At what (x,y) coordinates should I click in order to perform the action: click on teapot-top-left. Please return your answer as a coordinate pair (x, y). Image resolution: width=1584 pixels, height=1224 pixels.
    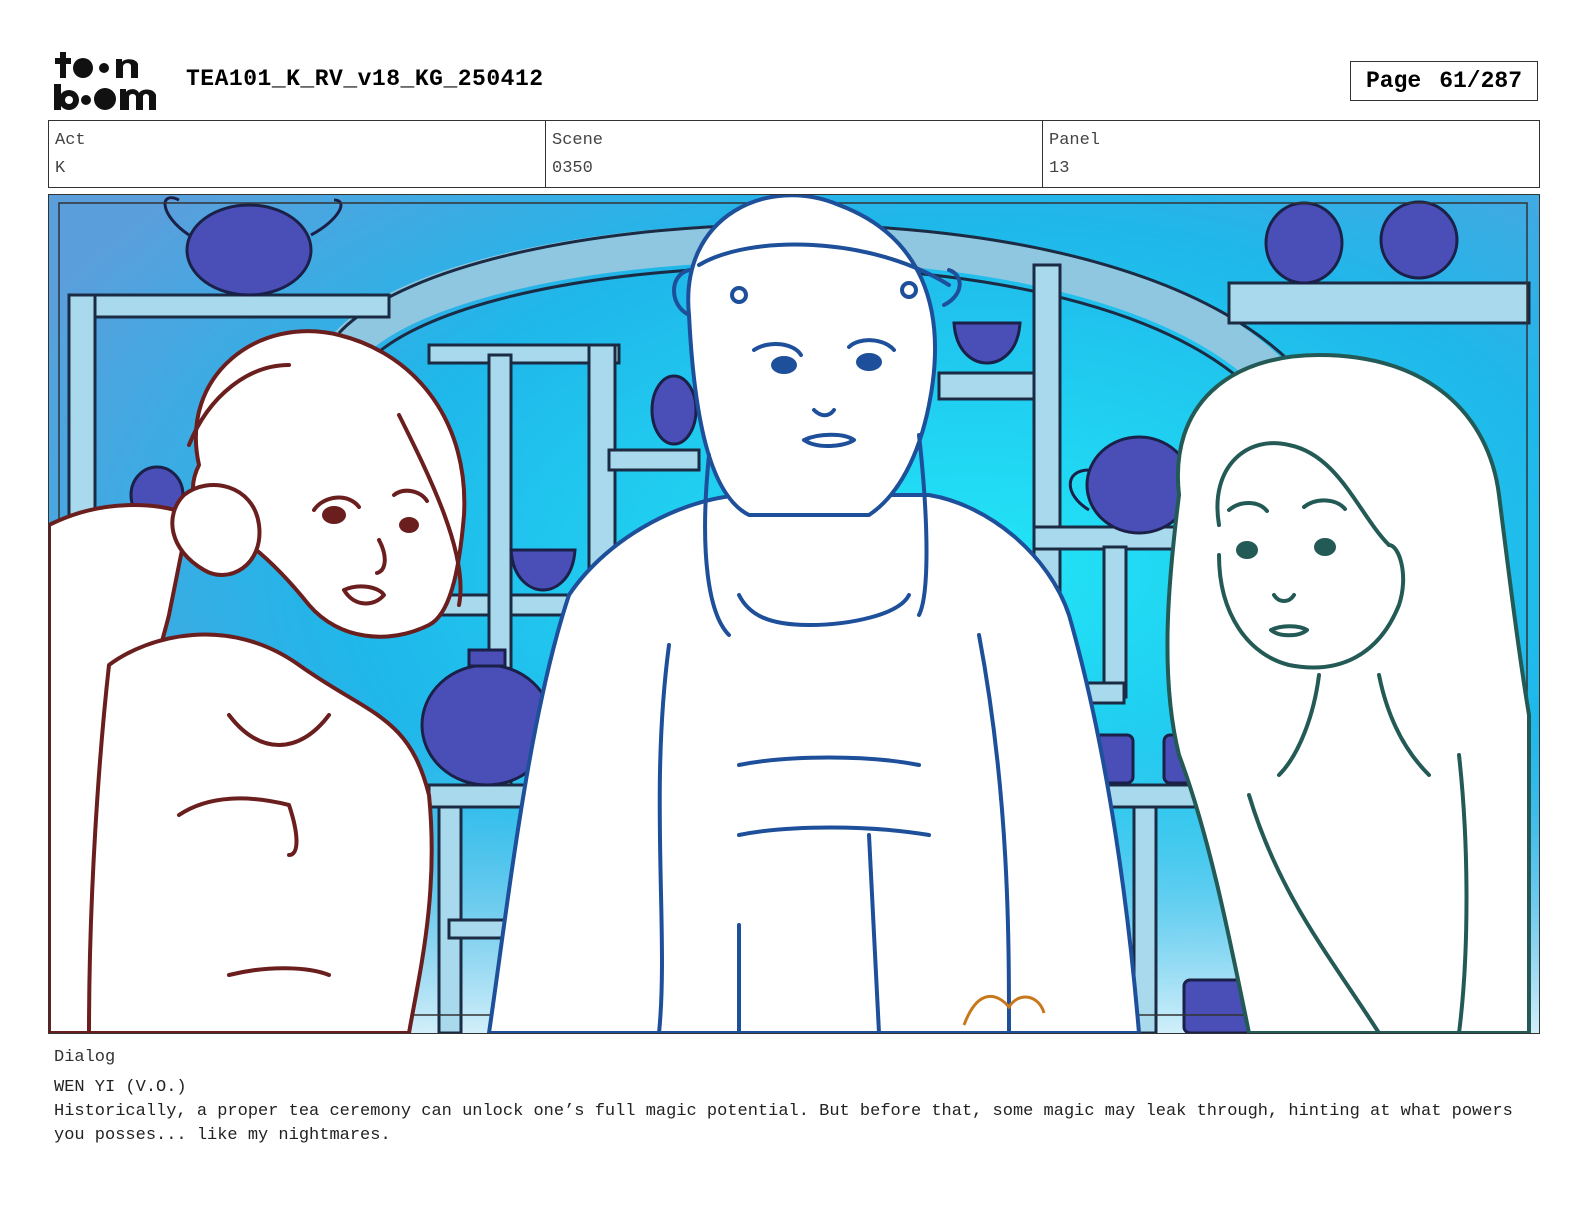
    Looking at the image, I should click on (249, 250).